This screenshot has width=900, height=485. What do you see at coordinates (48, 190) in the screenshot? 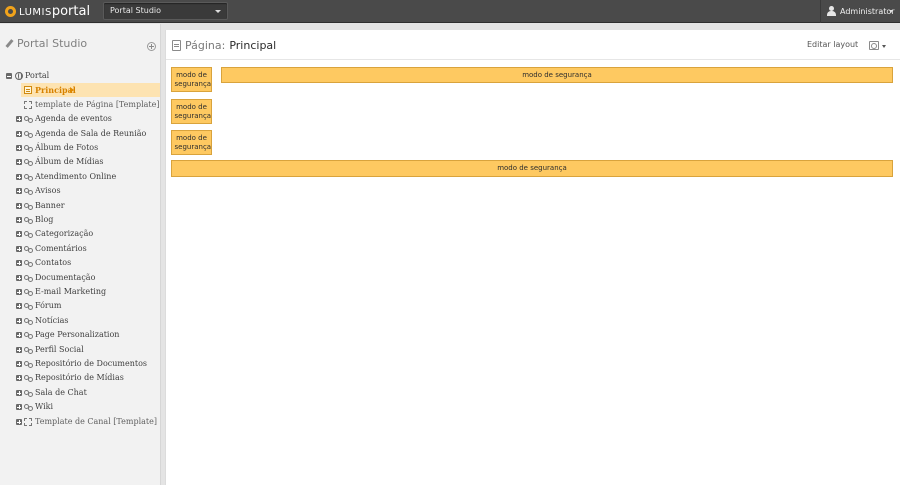
I see `tree-item-label: Avisos` at bounding box center [48, 190].